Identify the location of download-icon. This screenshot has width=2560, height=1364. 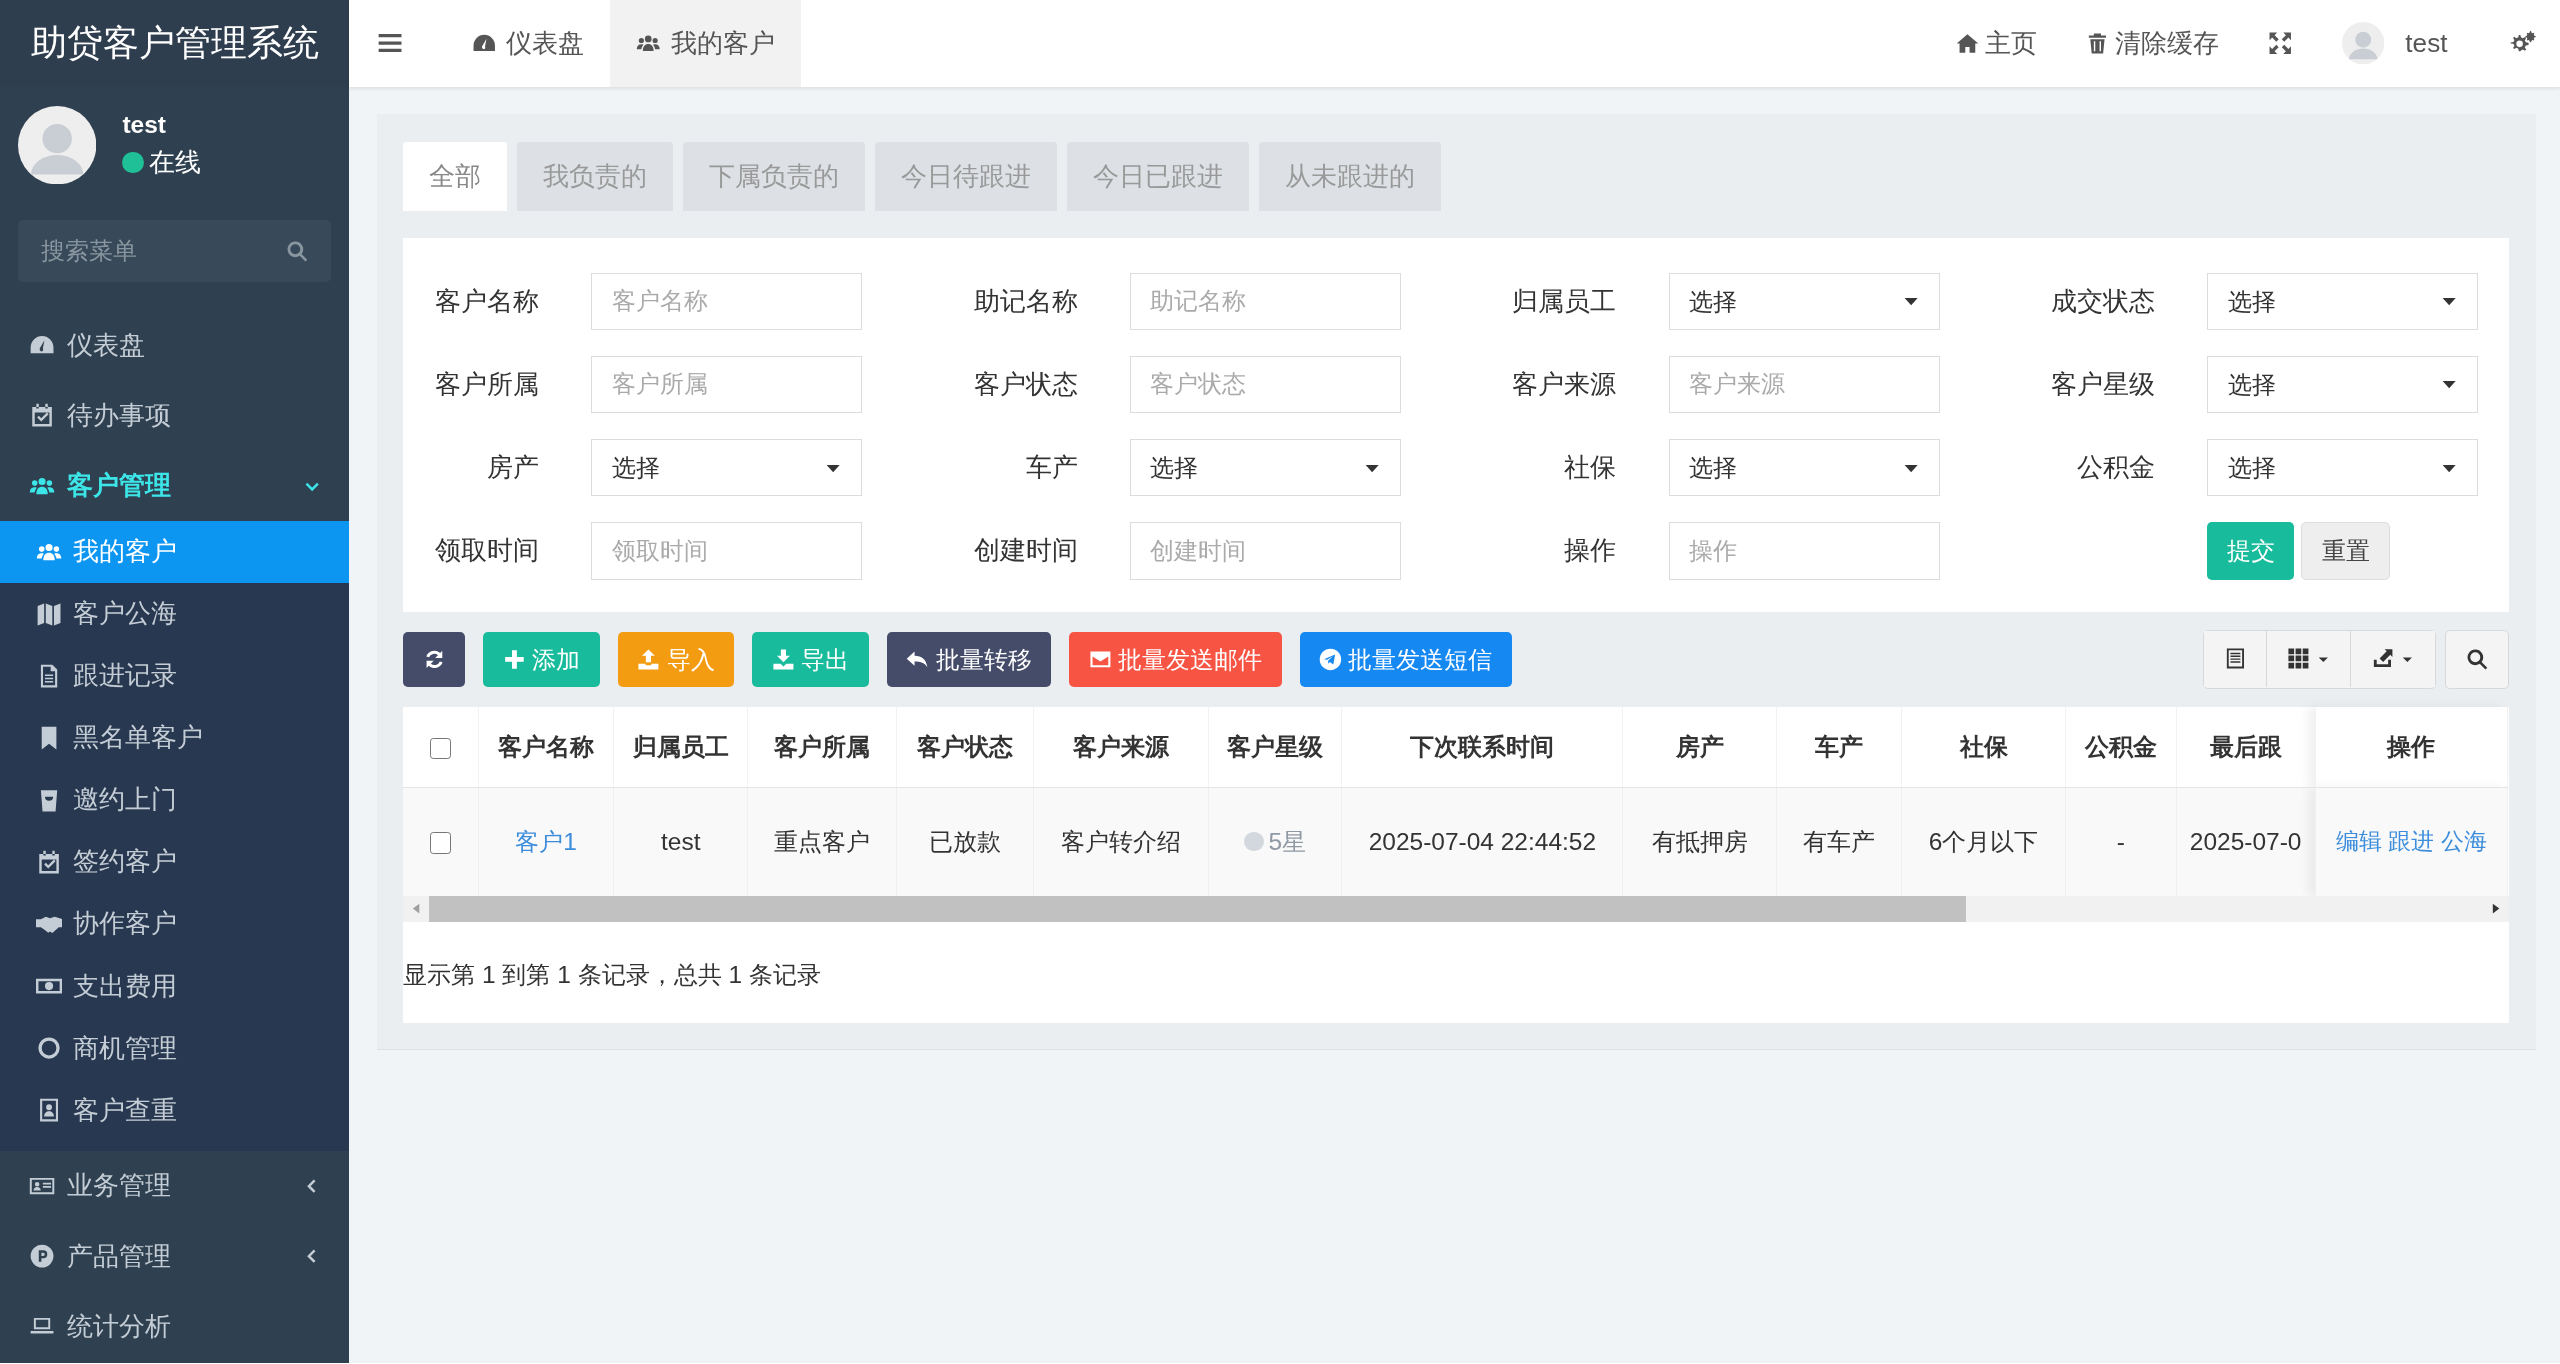
(783, 659).